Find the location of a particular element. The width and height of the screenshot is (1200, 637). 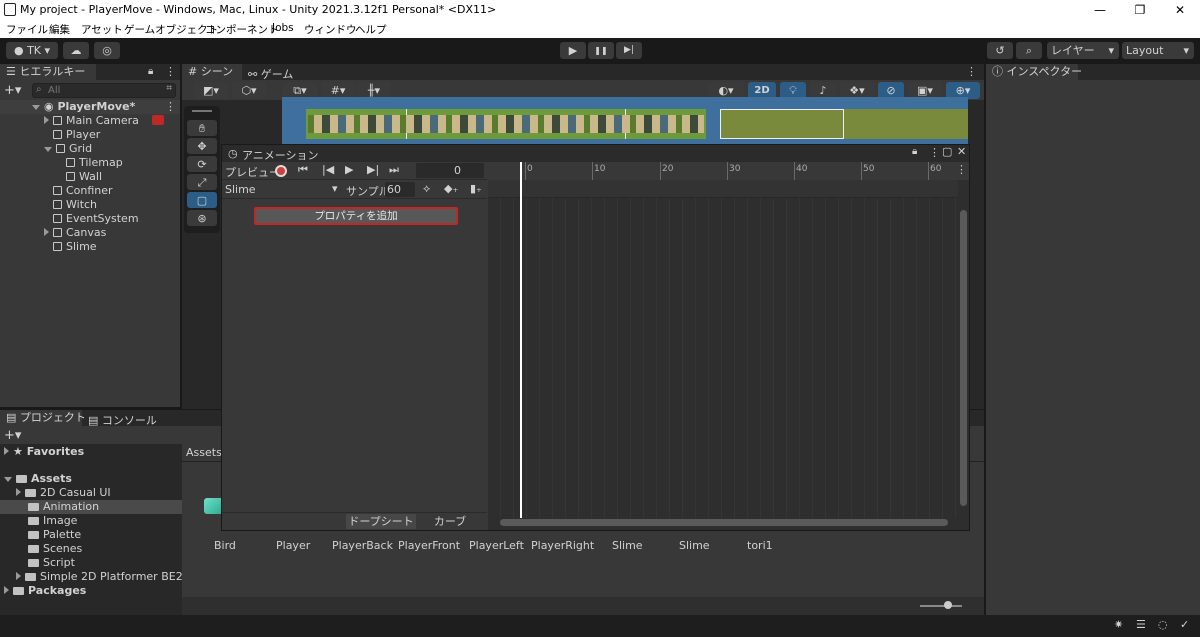

menu-edit: 編集 is located at coordinates (59, 29).